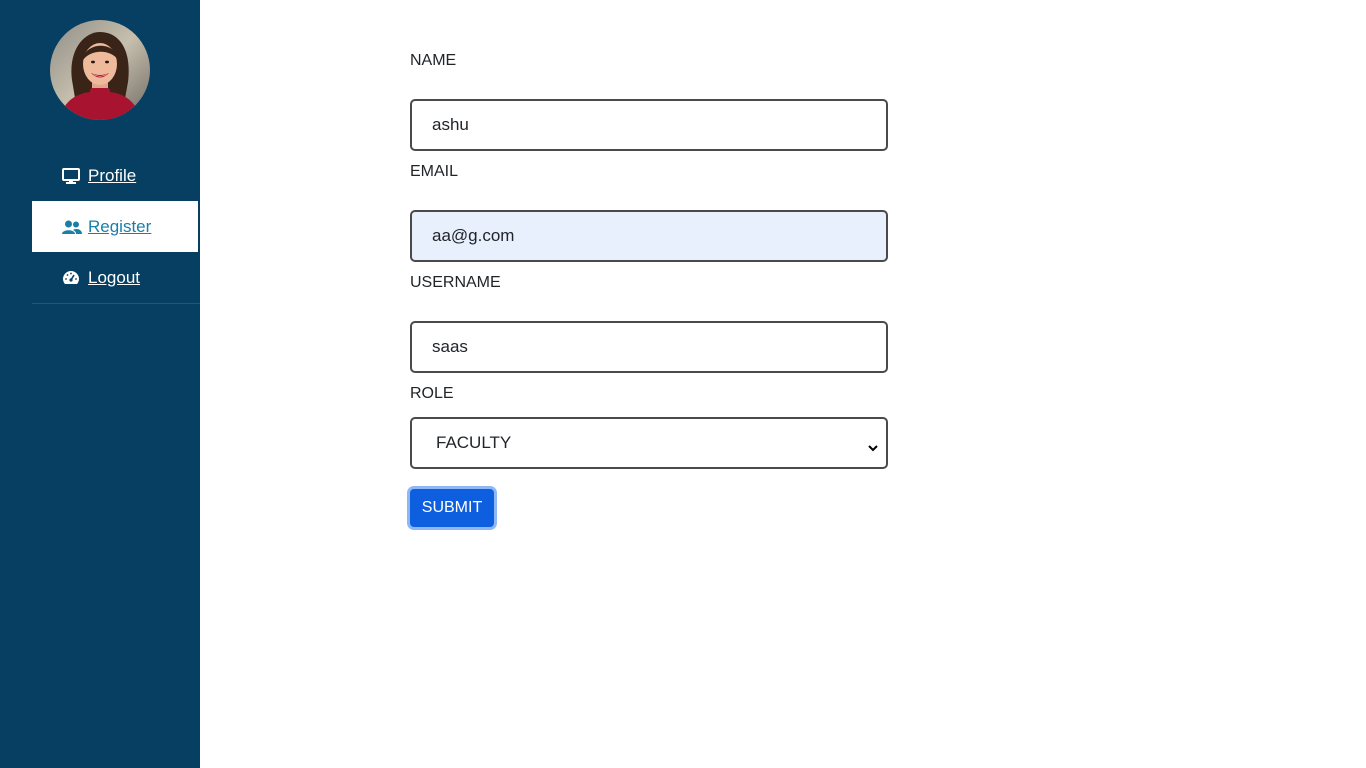 This screenshot has width=1366, height=768. I want to click on name-value: ashu, so click(450, 124).